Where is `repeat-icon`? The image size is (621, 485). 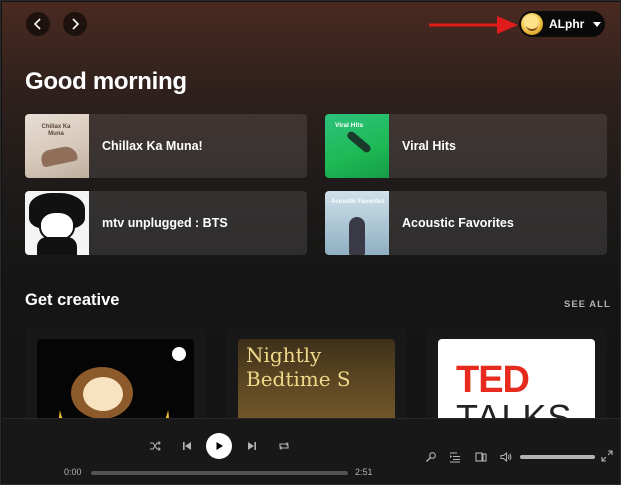 repeat-icon is located at coordinates (284, 446).